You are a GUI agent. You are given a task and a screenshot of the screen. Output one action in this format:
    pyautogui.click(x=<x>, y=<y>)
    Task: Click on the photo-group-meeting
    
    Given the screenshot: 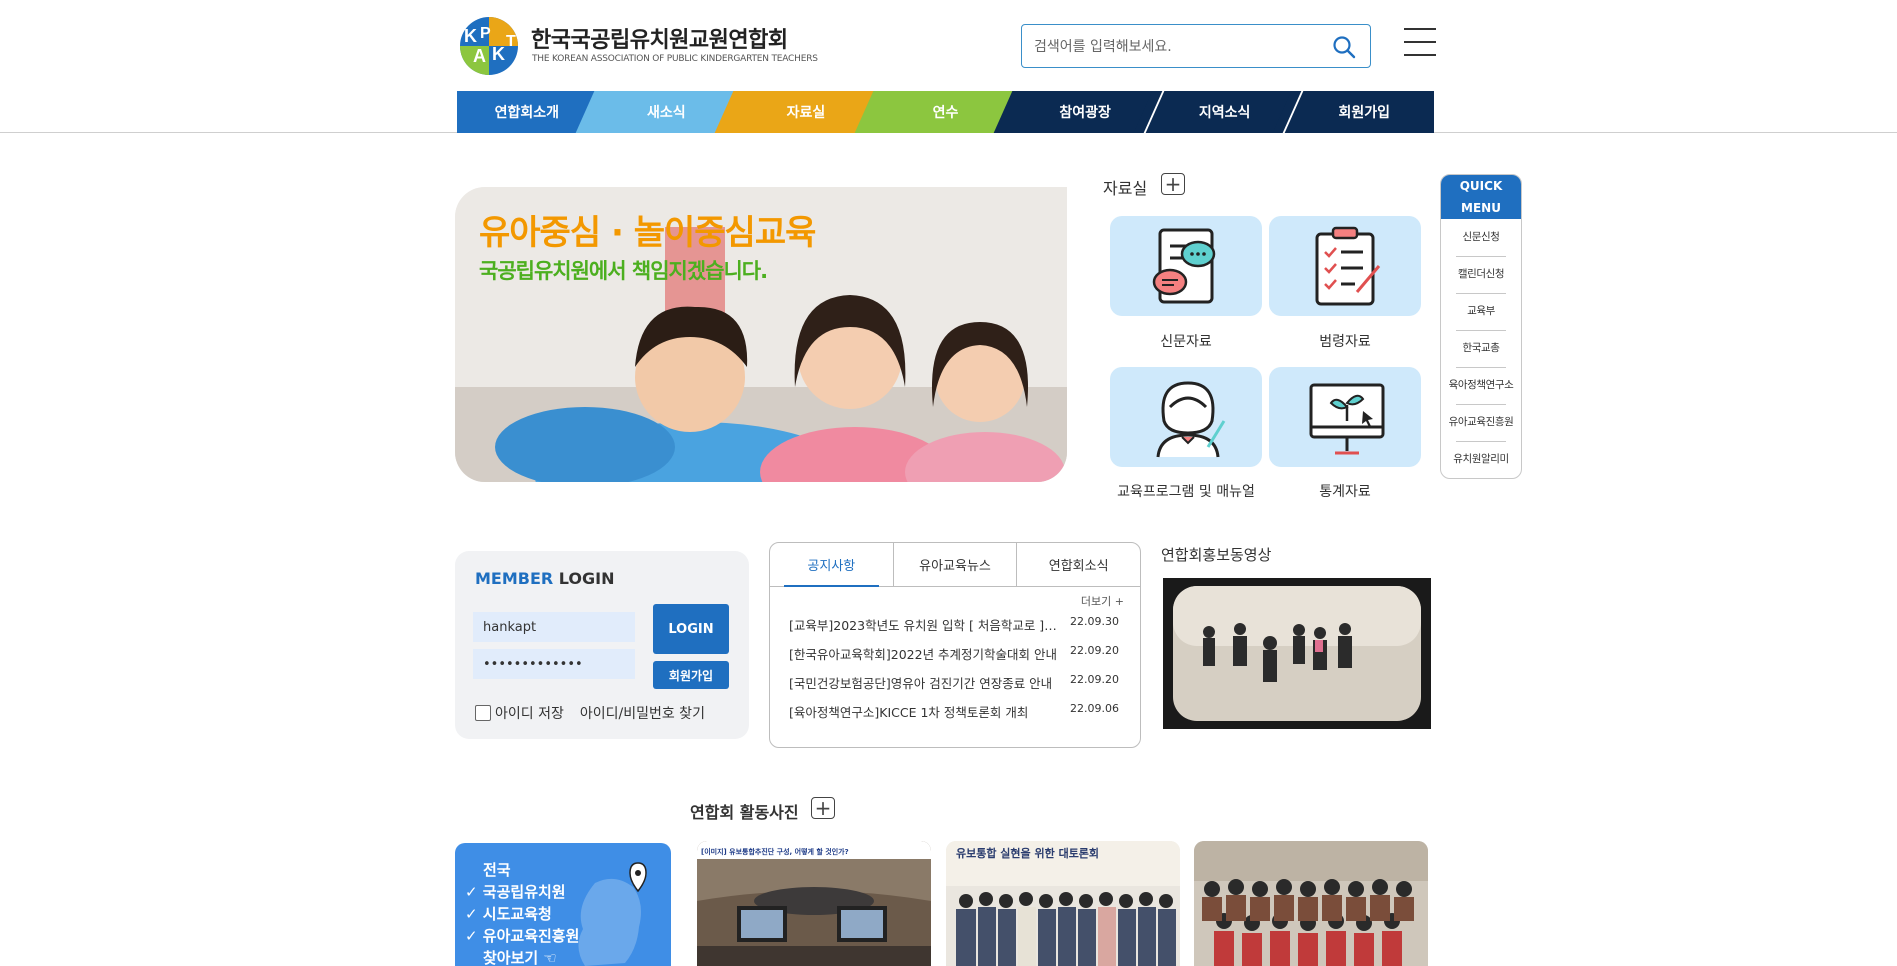 What is the action you would take?
    pyautogui.click(x=1311, y=903)
    